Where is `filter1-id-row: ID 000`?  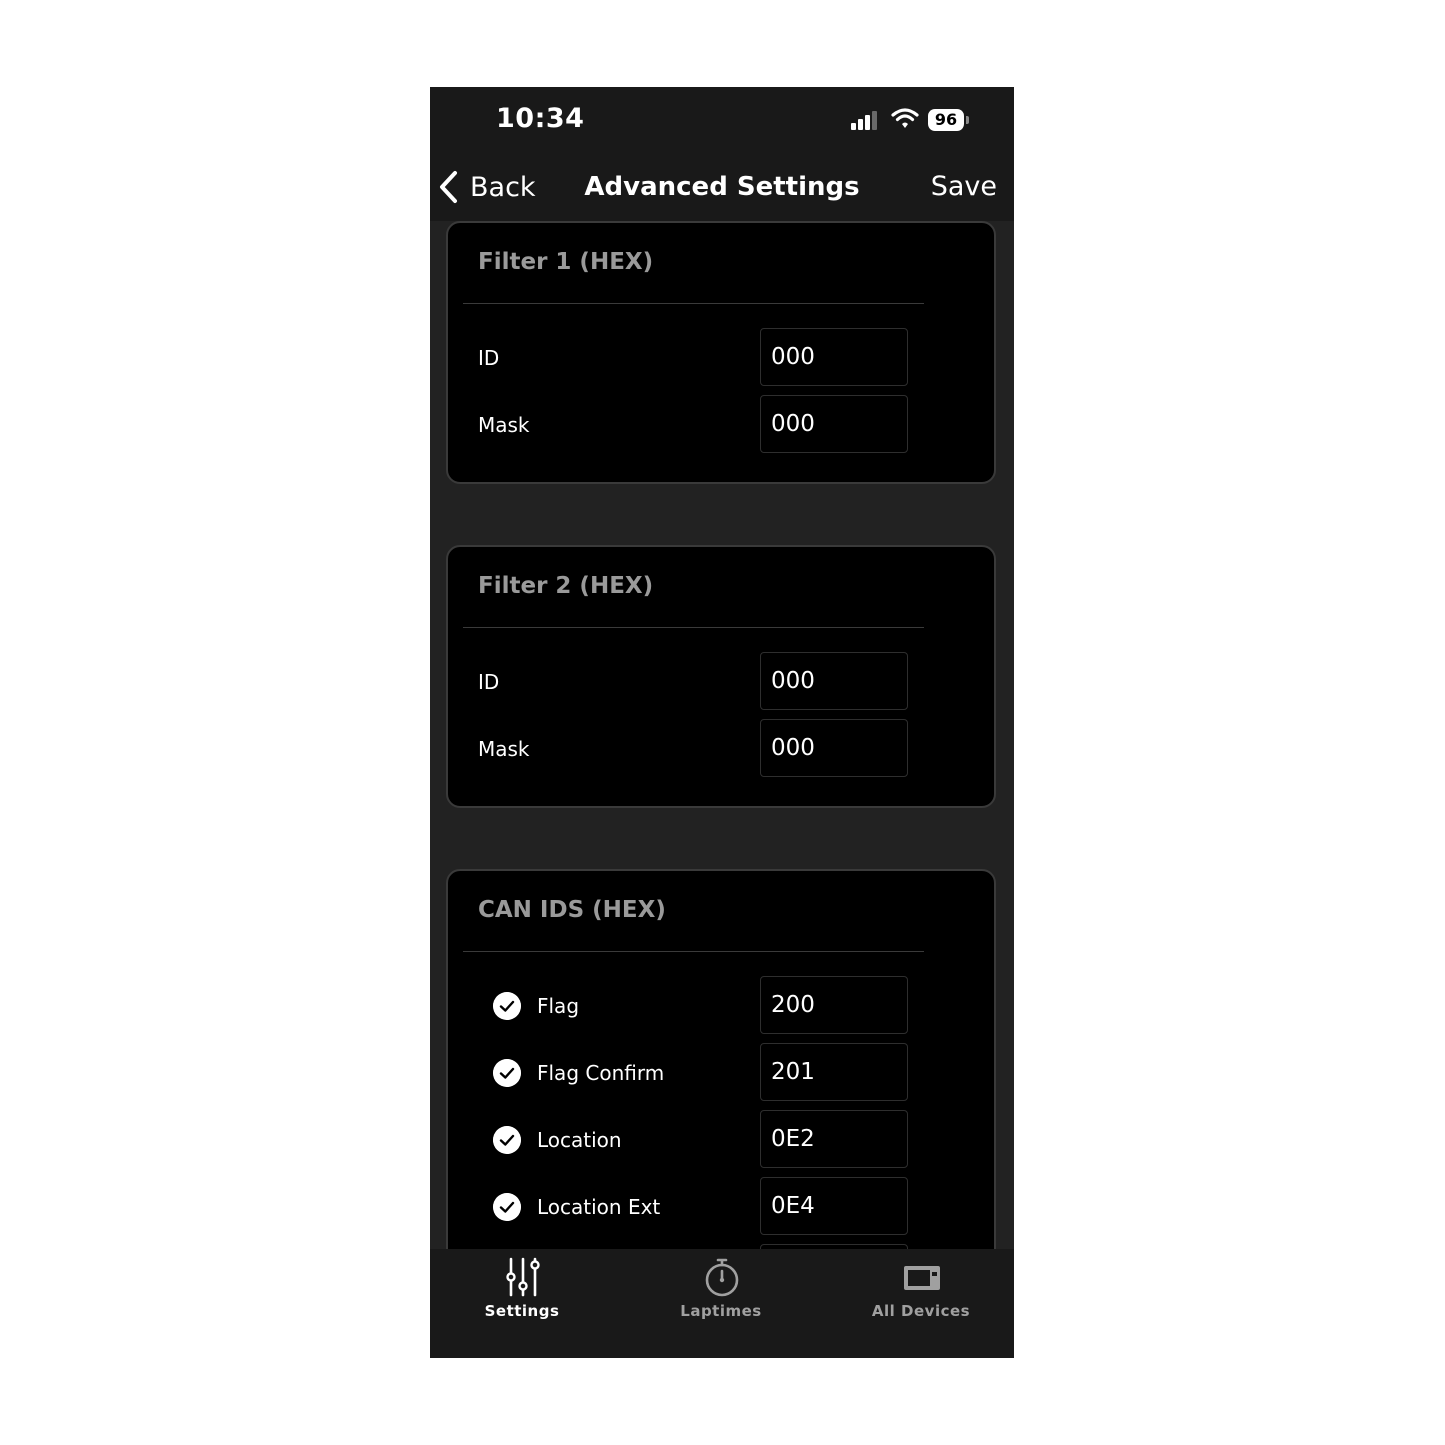
filter1-id-row: ID 000 is located at coordinates (721, 358).